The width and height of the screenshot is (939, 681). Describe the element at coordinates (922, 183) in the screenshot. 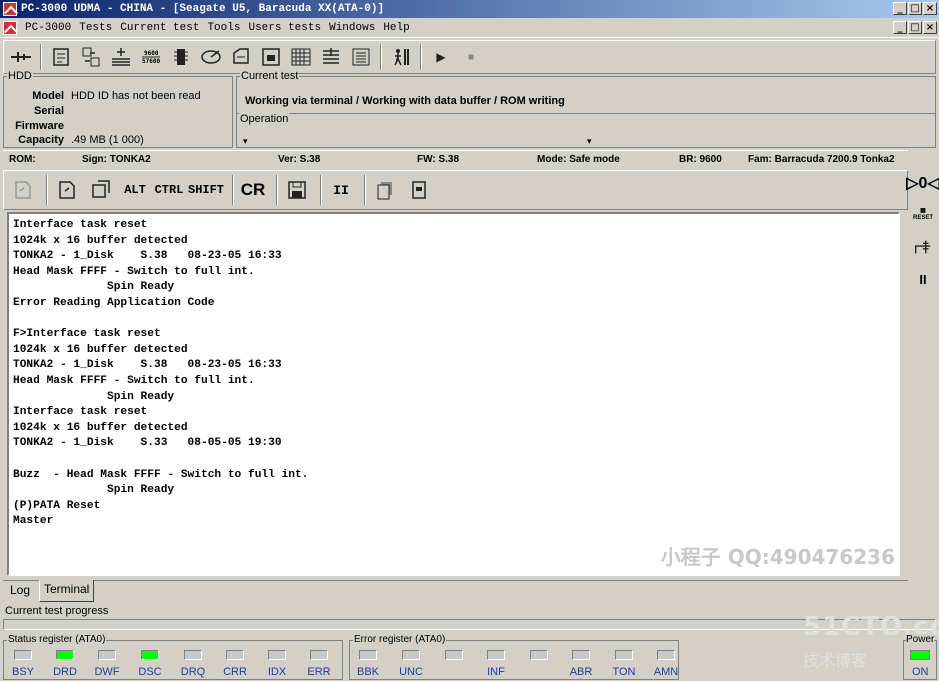

I see `power-cycle-icon: ▷0◁` at that location.